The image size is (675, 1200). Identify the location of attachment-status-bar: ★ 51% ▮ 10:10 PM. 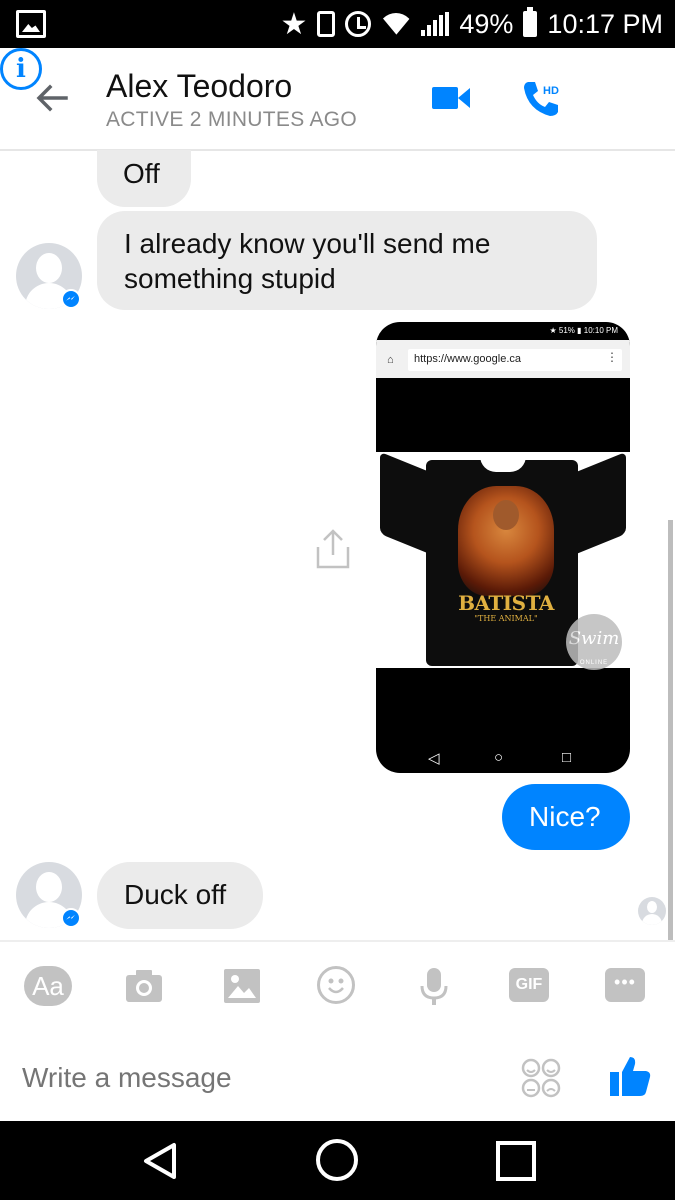
(583, 330).